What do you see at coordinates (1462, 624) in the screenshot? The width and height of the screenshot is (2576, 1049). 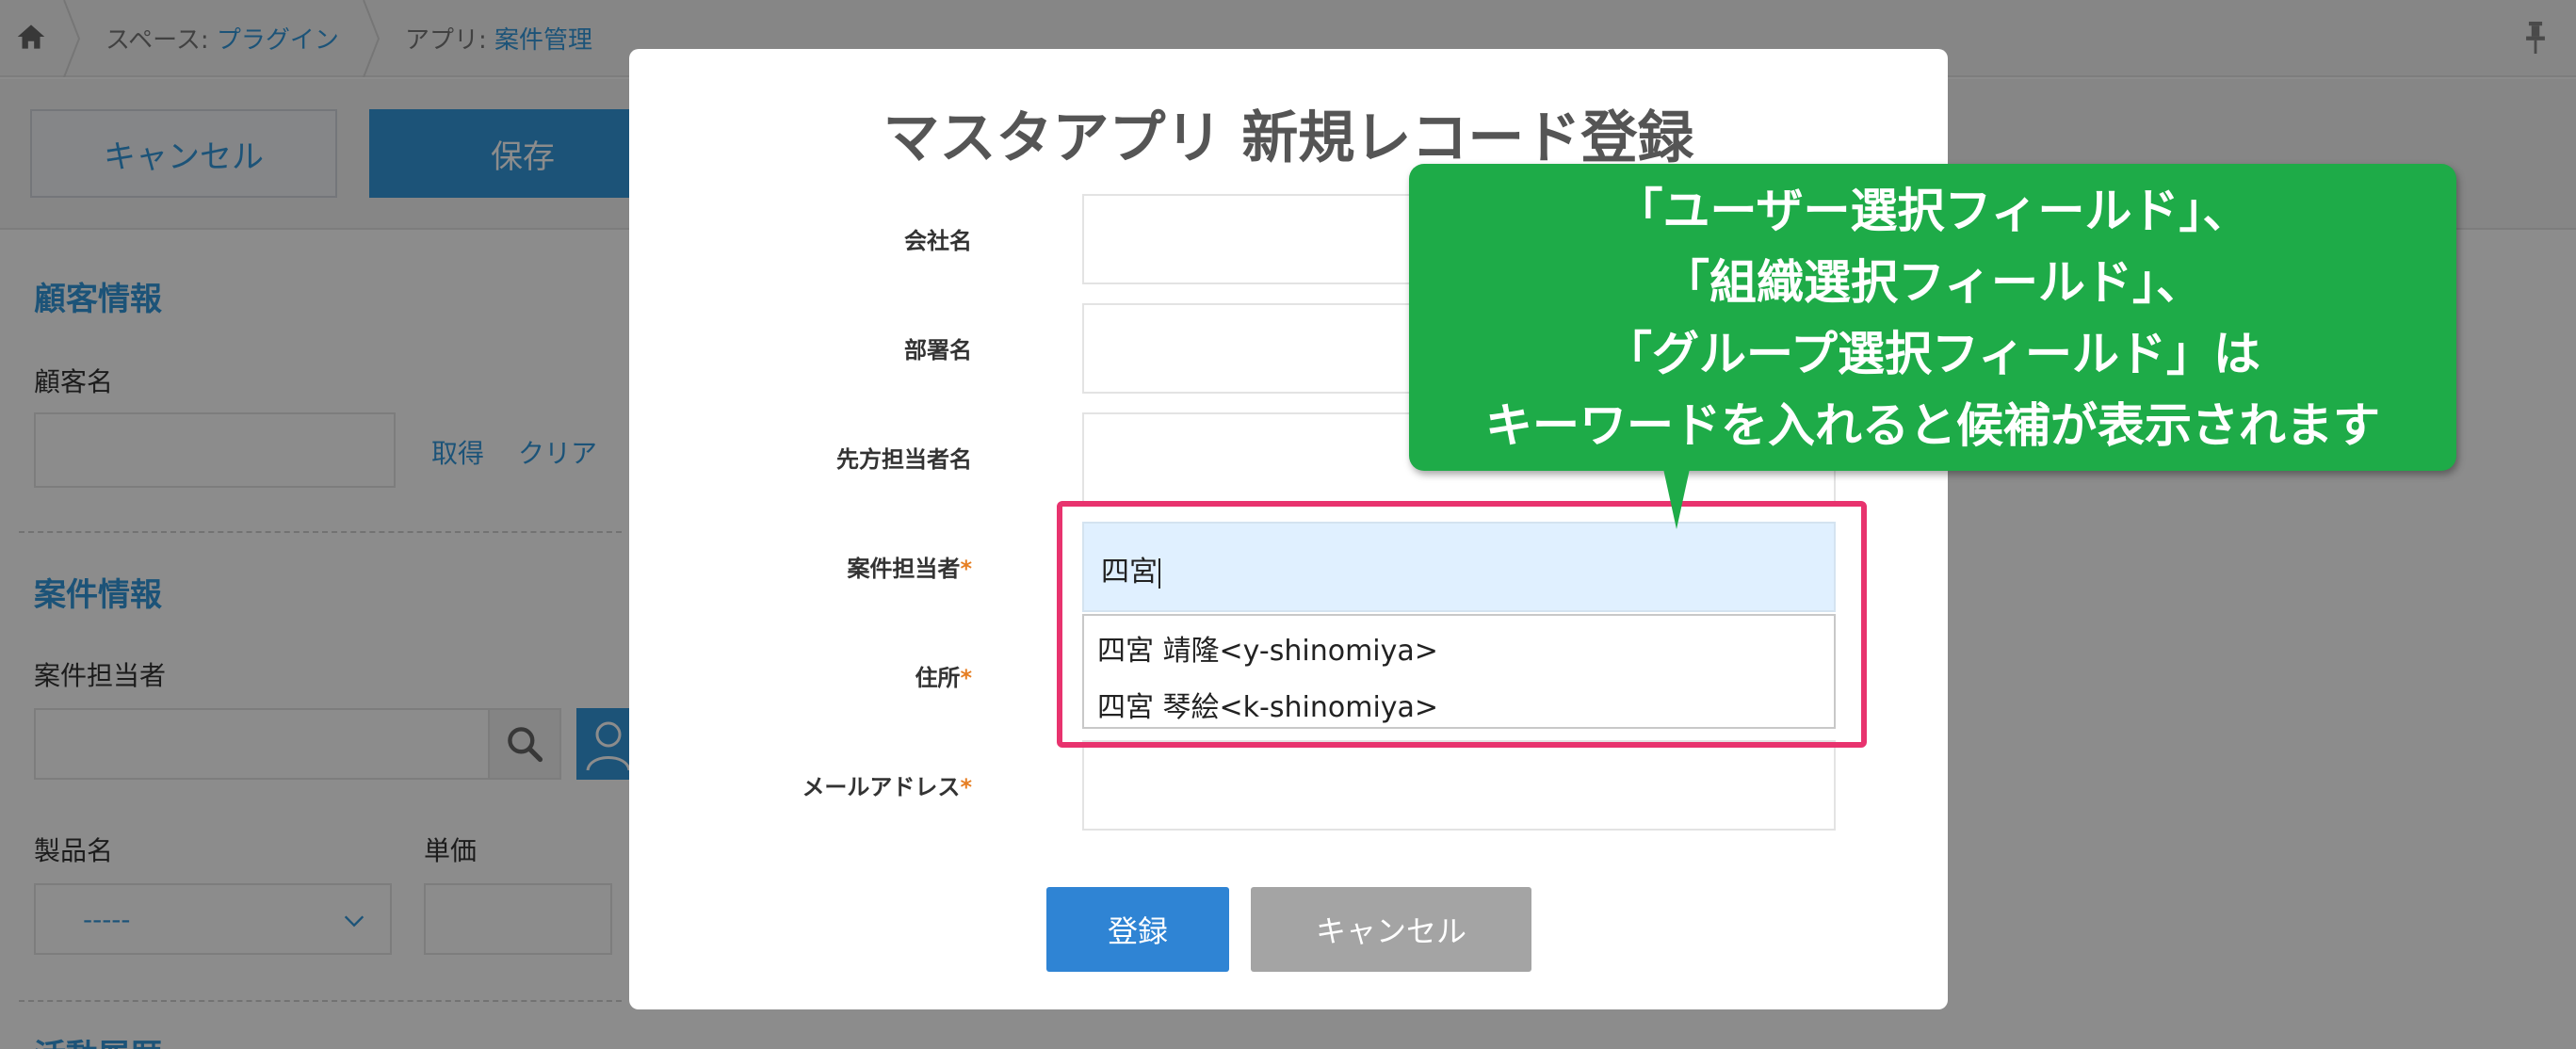 I see `highlight-frame` at bounding box center [1462, 624].